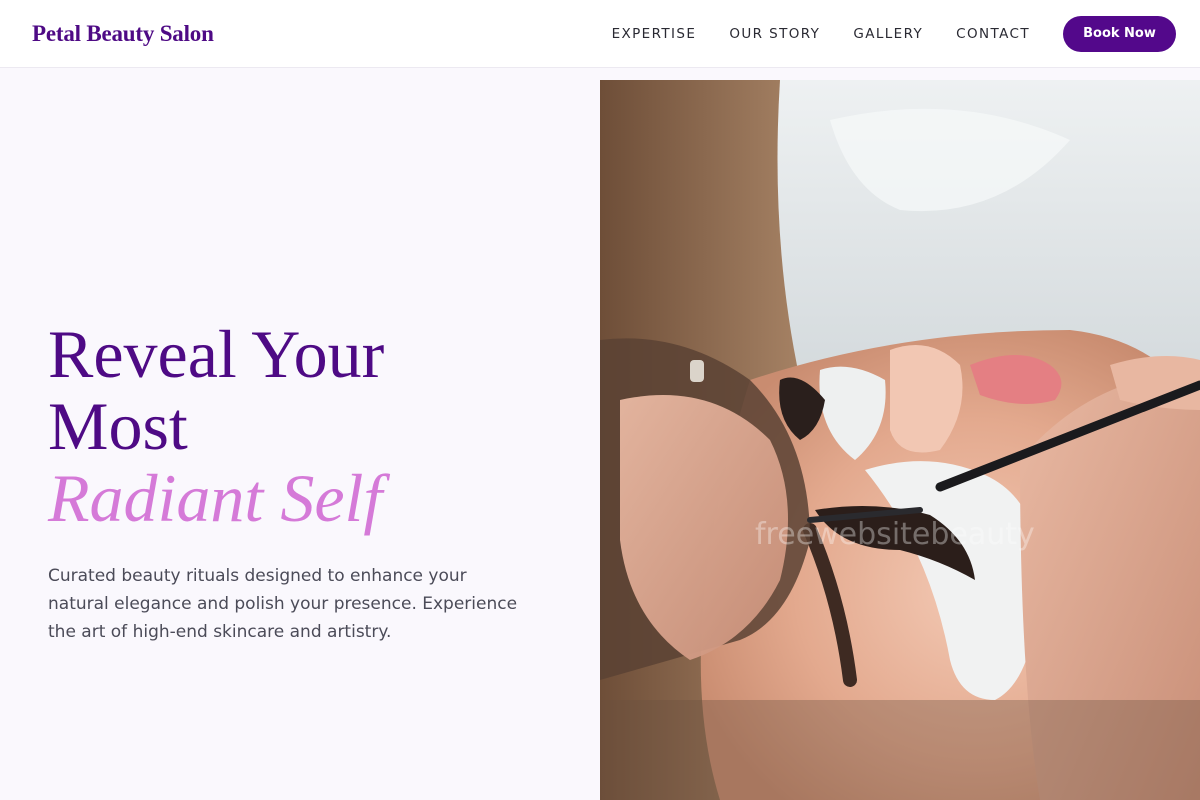  What do you see at coordinates (993, 34) in the screenshot?
I see `nav-contact: CONTACT` at bounding box center [993, 34].